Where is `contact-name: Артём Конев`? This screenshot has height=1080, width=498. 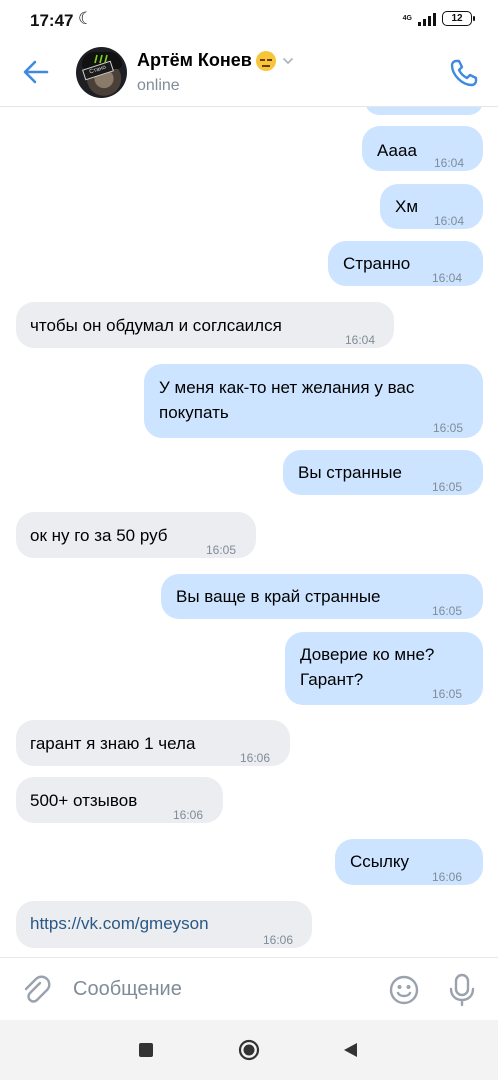
contact-name: Артём Конев is located at coordinates (215, 60).